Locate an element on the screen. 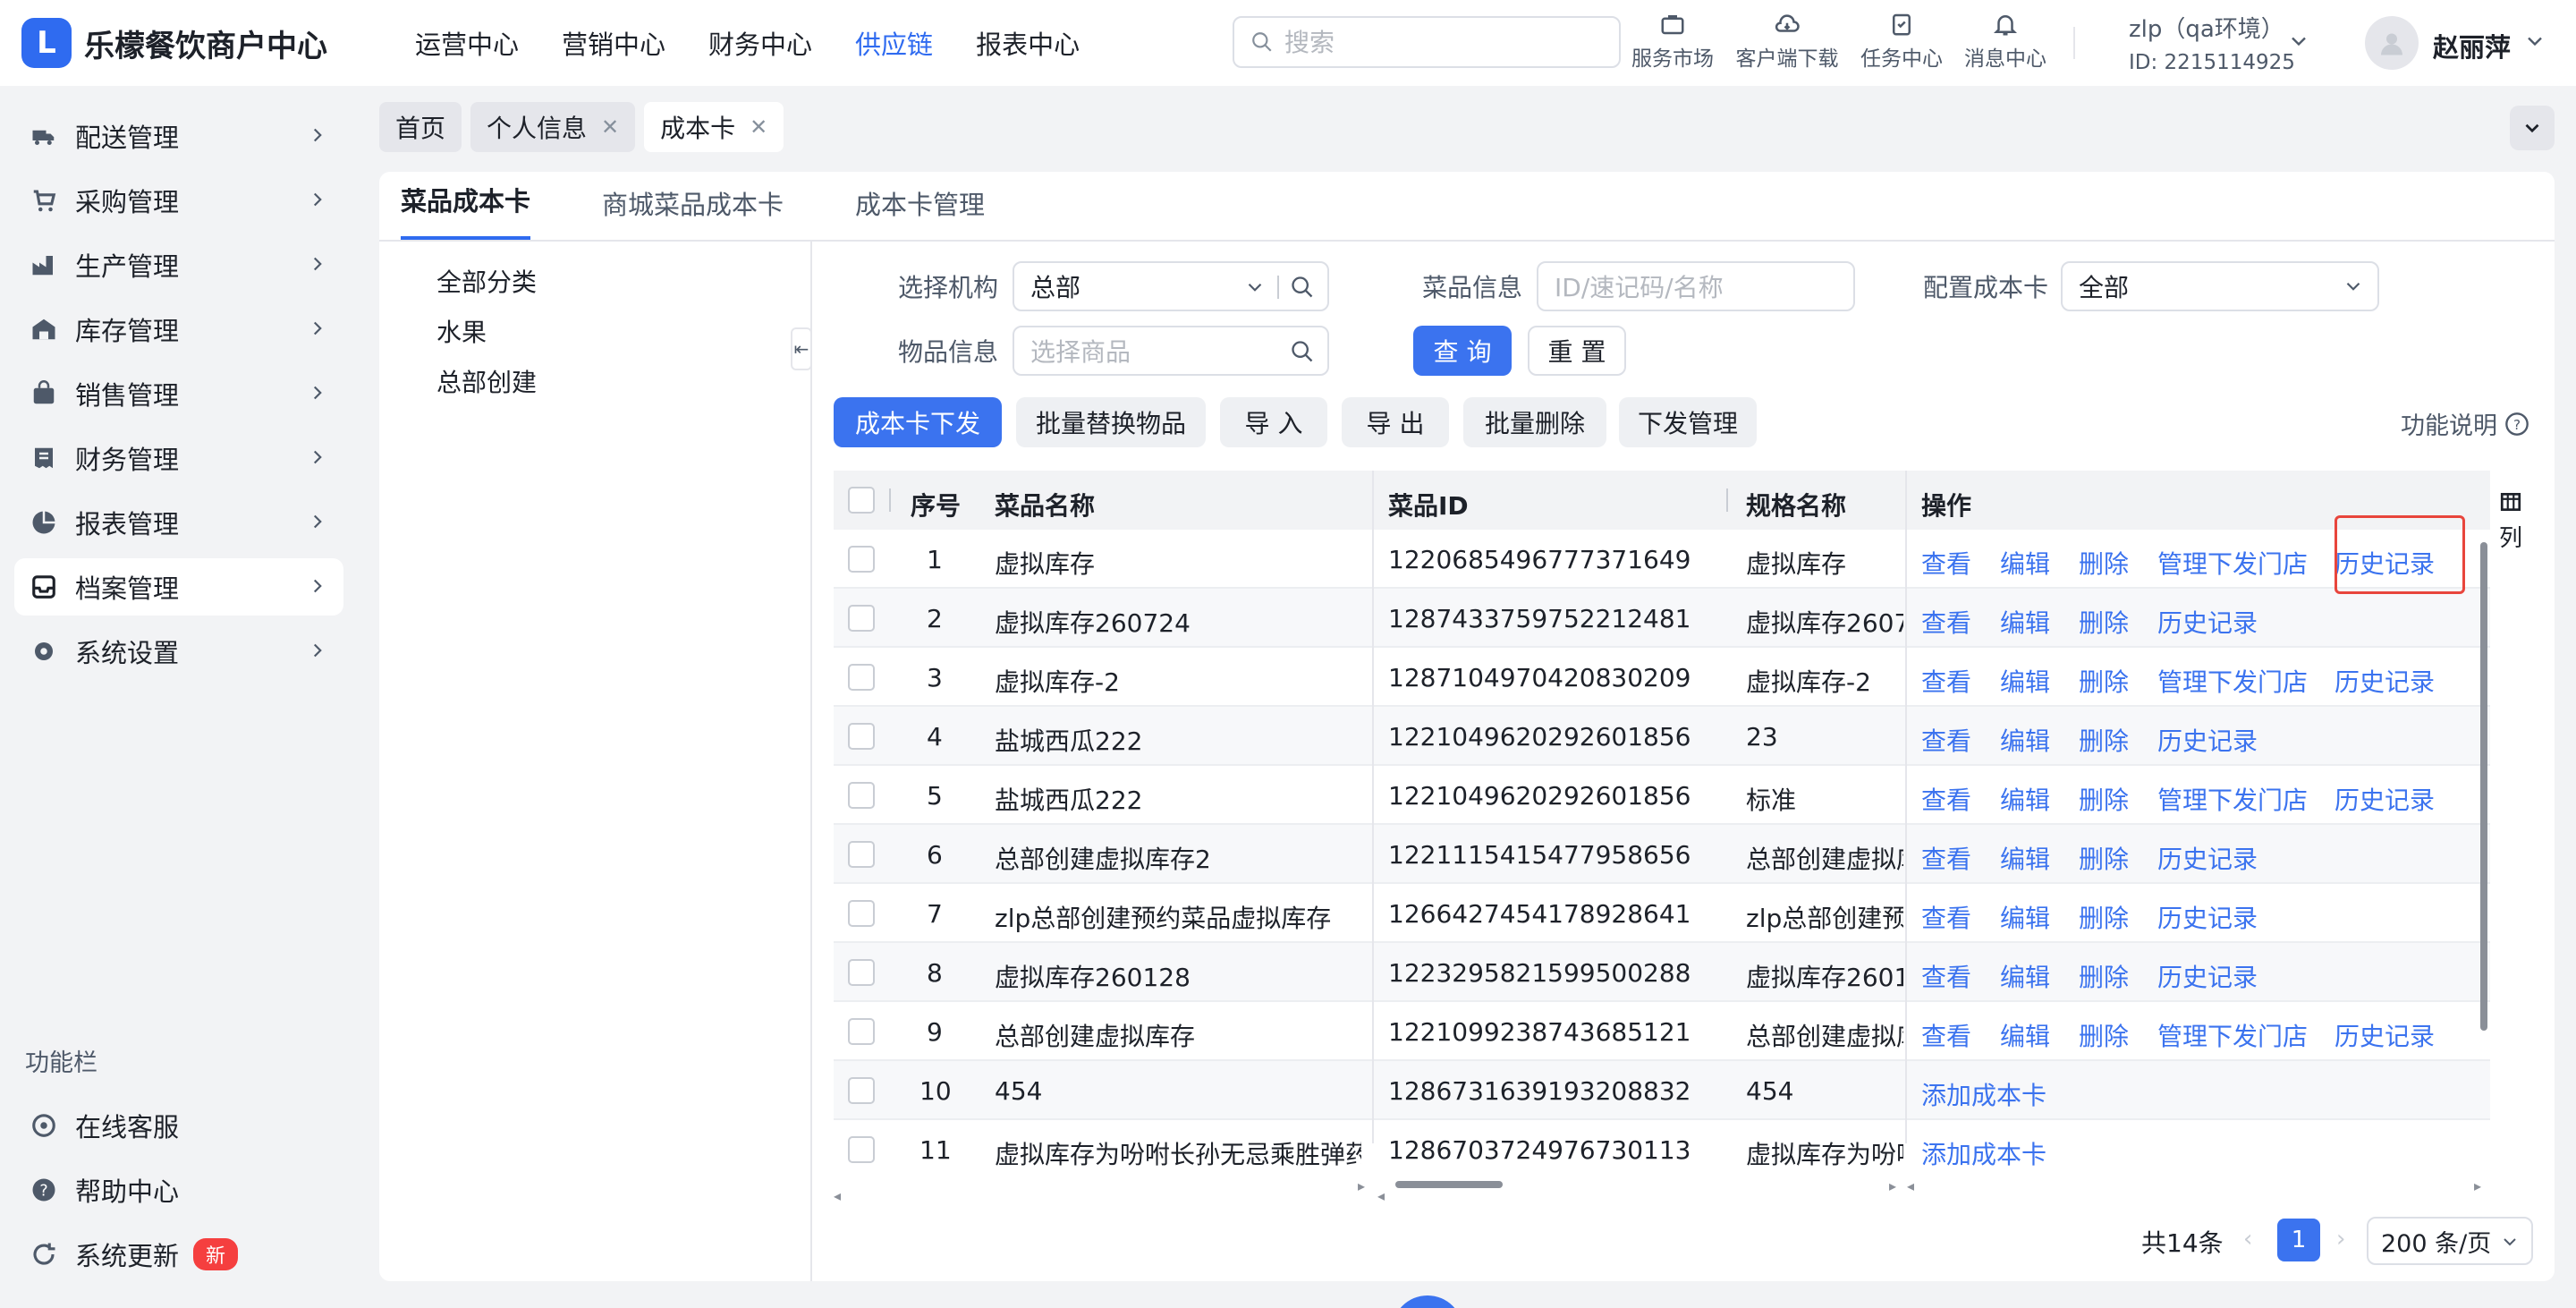 The height and width of the screenshot is (1308, 2576). online-service-link: 在线客服 is located at coordinates (178, 1125).